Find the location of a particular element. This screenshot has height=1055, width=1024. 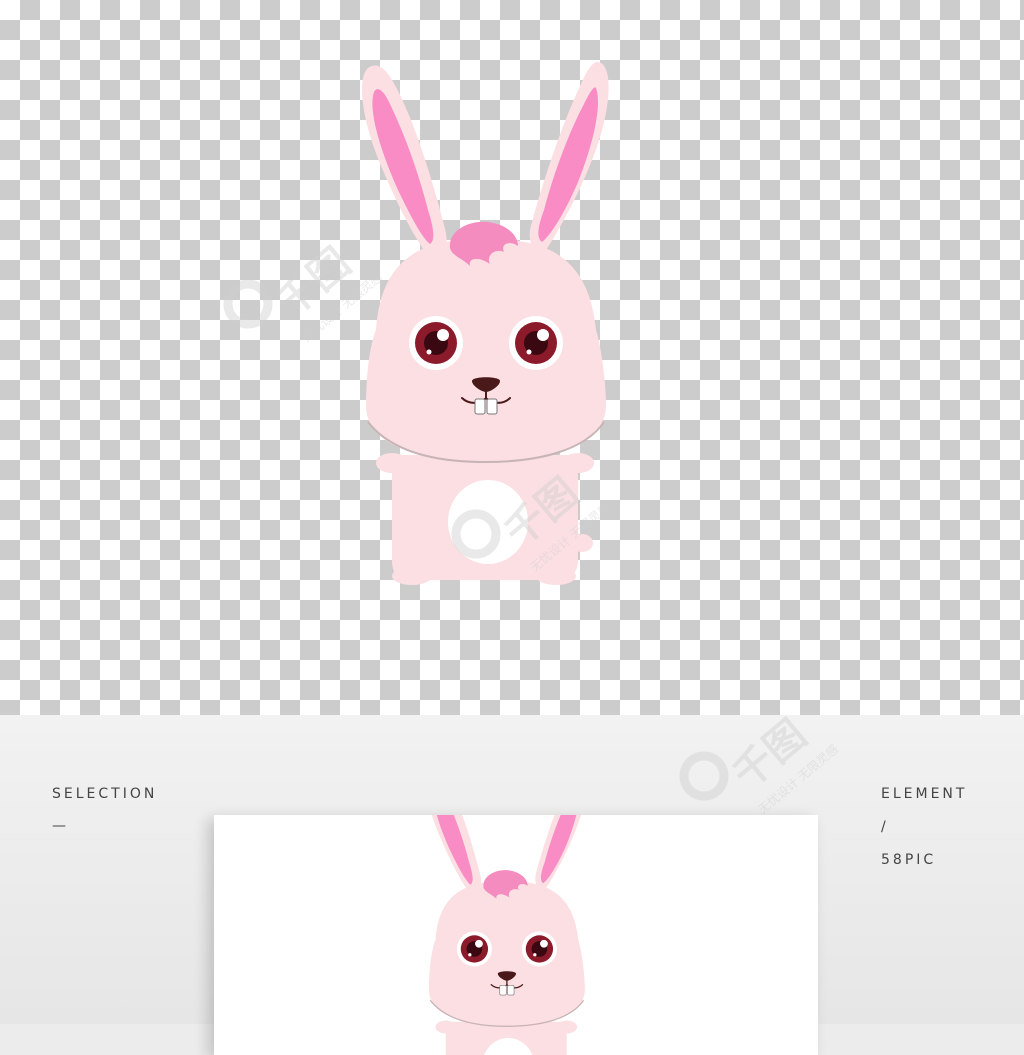

element-slash: / is located at coordinates (885, 827).